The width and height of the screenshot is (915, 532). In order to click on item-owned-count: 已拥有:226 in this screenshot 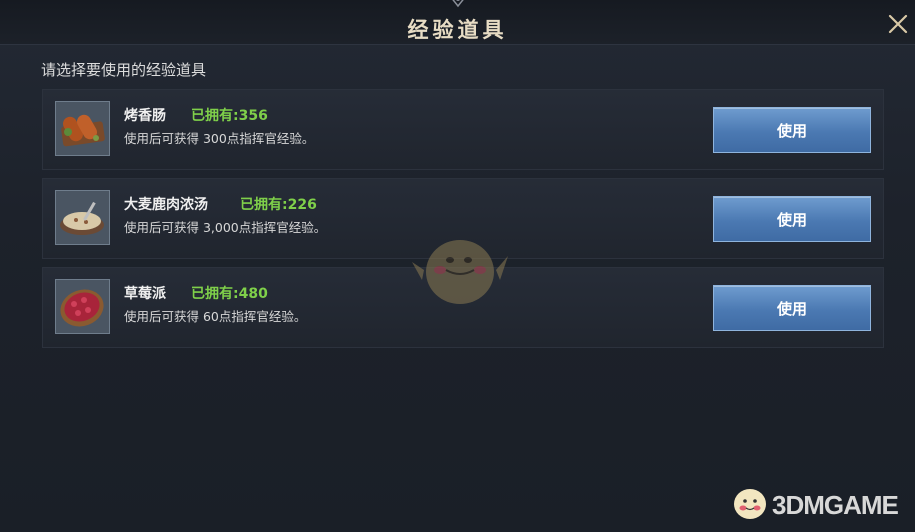, I will do `click(278, 205)`.